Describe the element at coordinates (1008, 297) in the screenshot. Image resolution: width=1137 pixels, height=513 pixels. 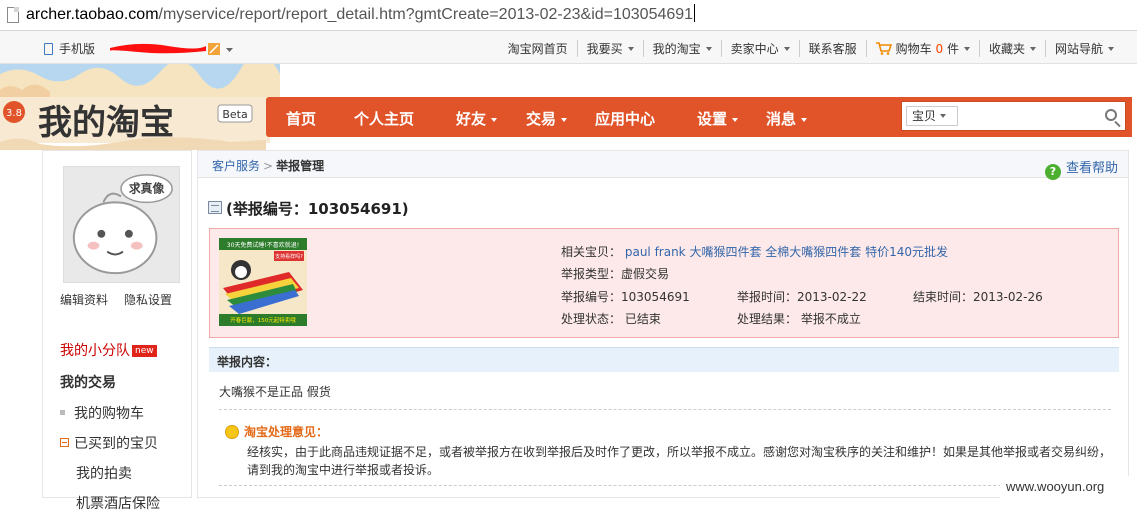
I see `info-value: 2013-02-26` at that location.